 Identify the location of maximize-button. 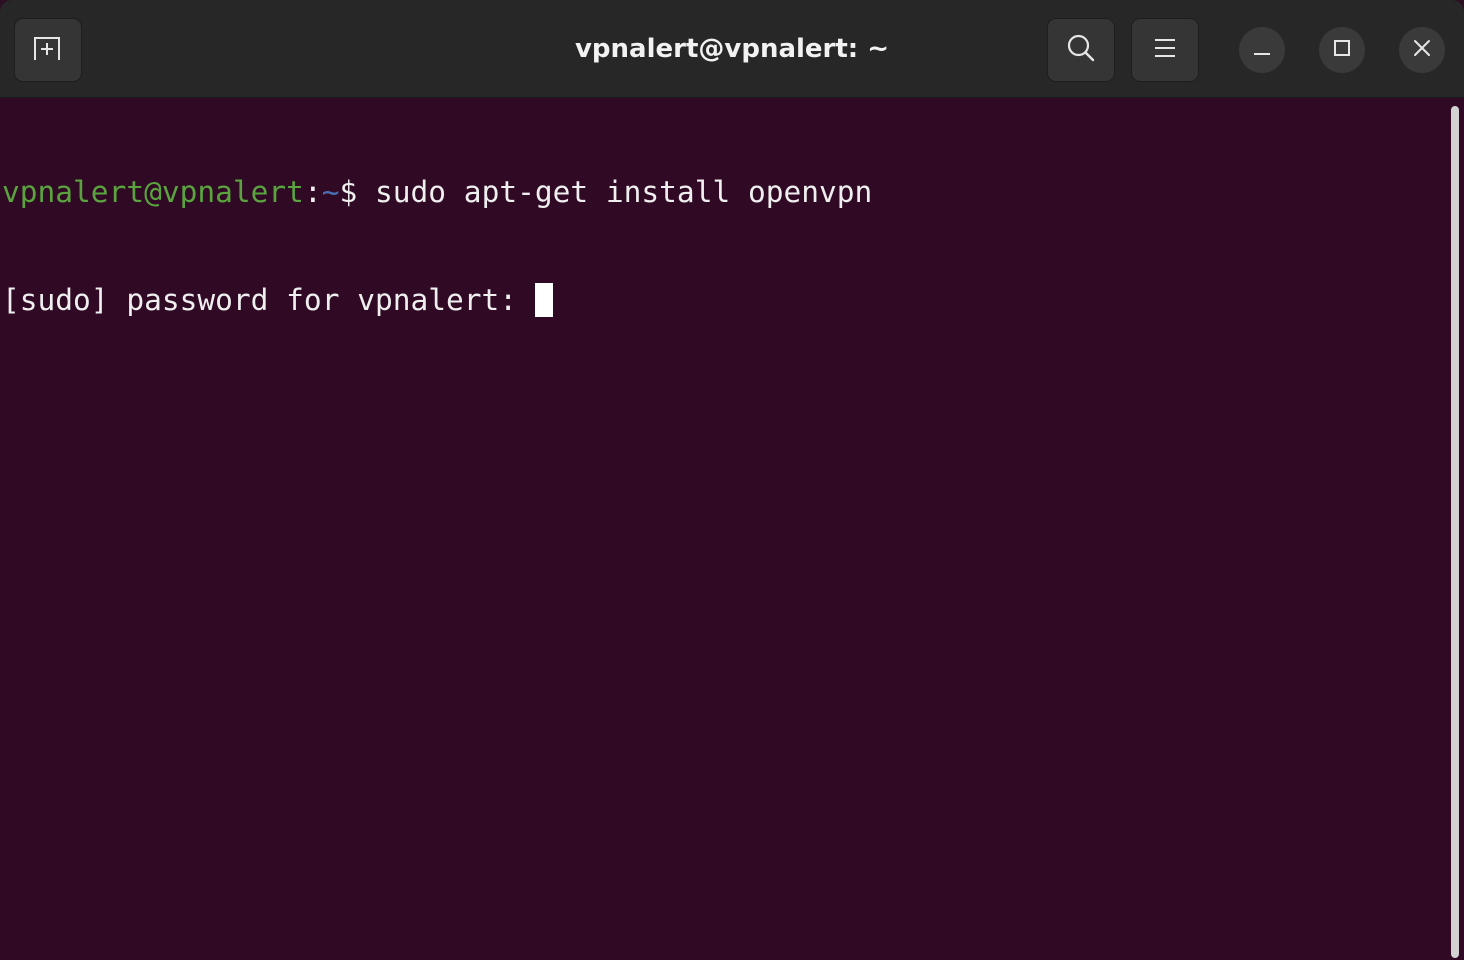
(1342, 50).